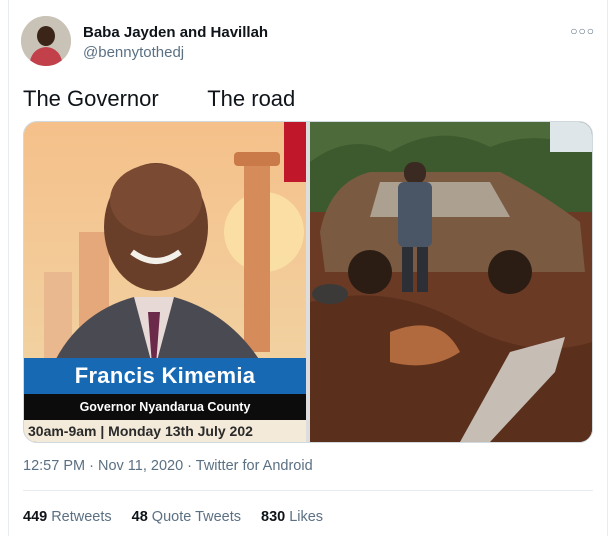 The height and width of the screenshot is (536, 615). Describe the element at coordinates (582, 31) in the screenshot. I see `more-options-icon: ○○○` at that location.